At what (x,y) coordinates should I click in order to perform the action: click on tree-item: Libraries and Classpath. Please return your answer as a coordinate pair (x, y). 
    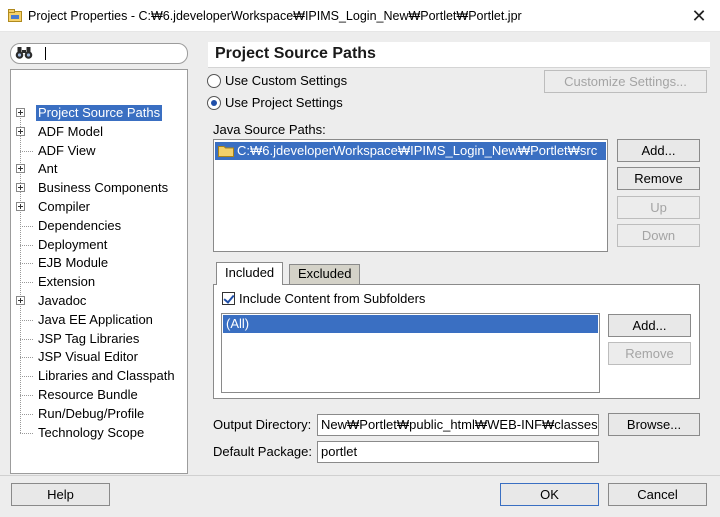
    Looking at the image, I should click on (99, 376).